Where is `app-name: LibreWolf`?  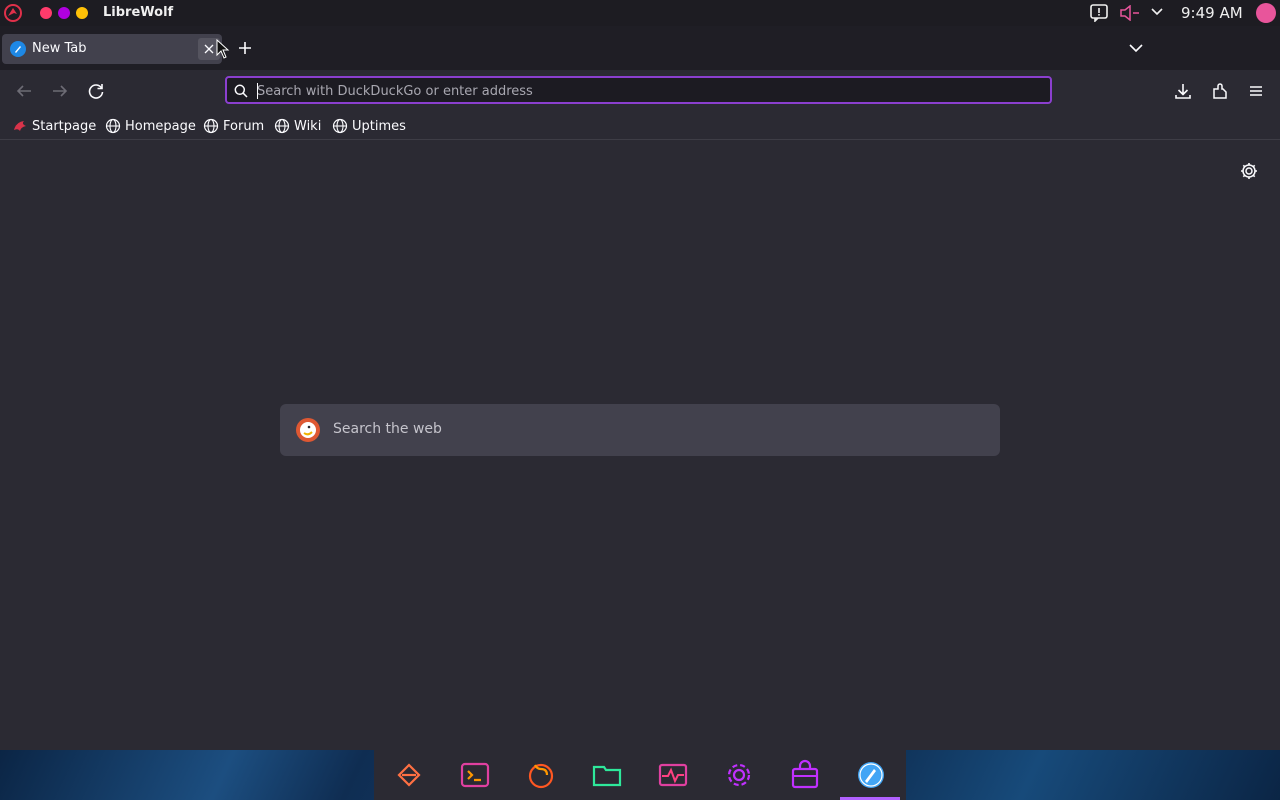
app-name: LibreWolf is located at coordinates (138, 12).